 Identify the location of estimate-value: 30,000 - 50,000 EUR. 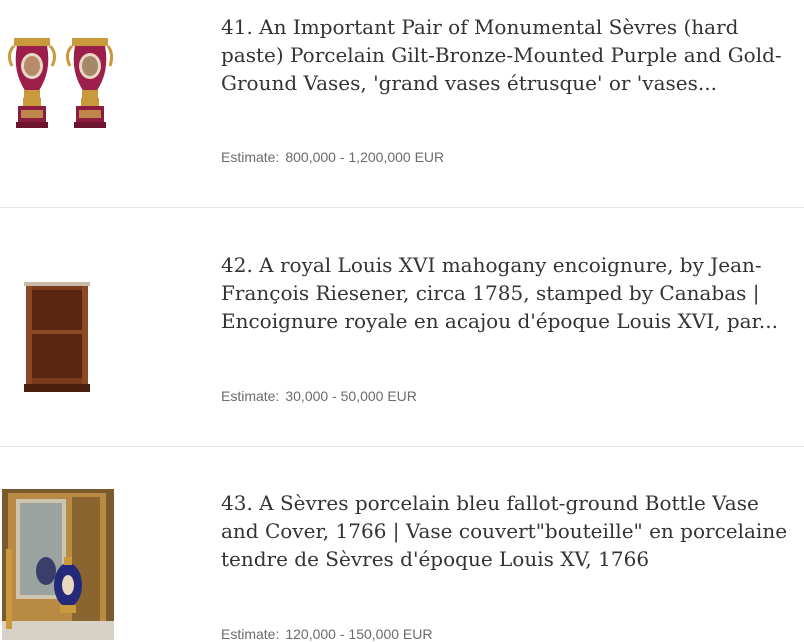
(351, 396).